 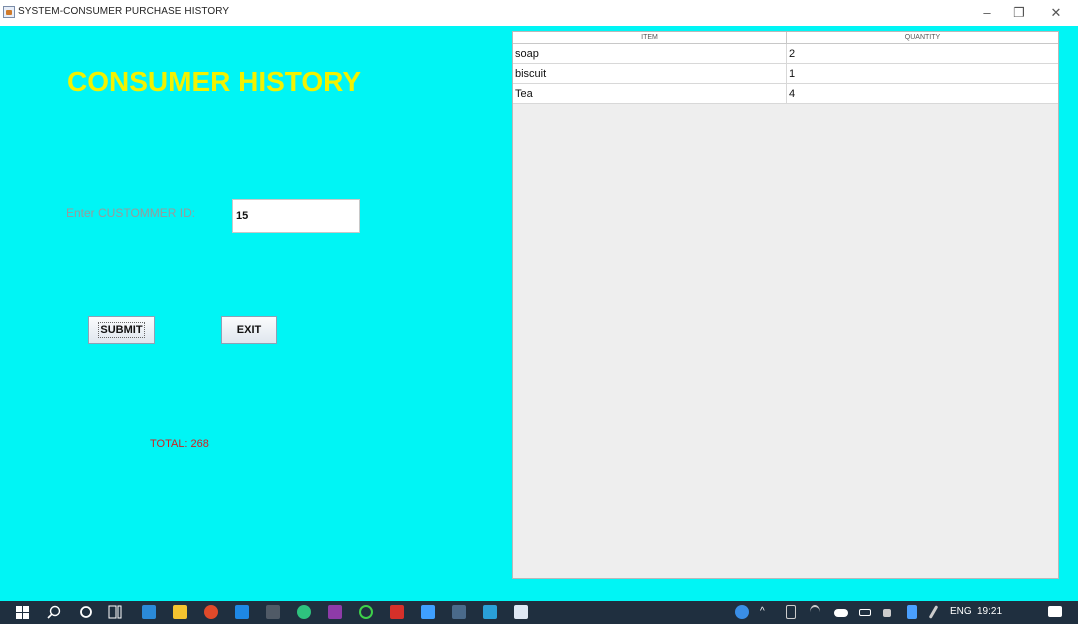 I want to click on cell-item: Tea, so click(x=650, y=93).